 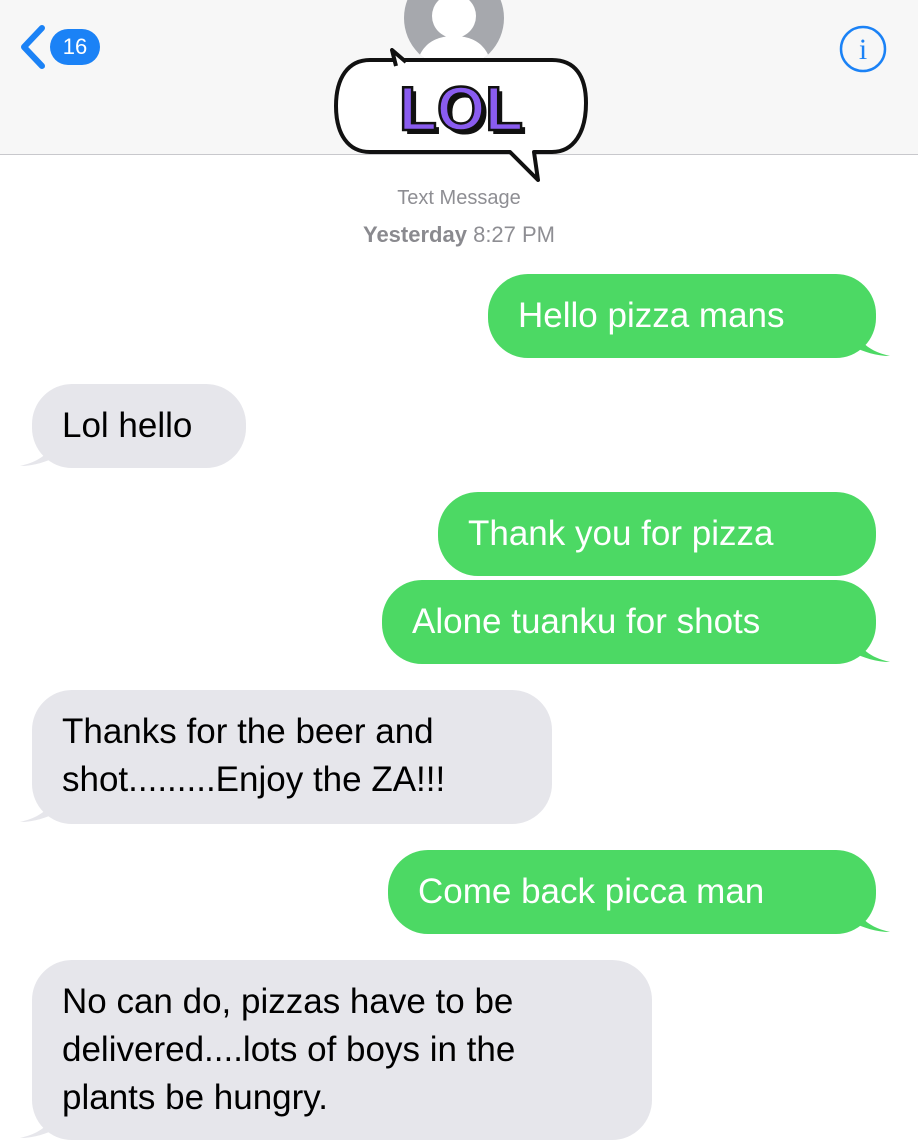 What do you see at coordinates (414, 234) in the screenshot?
I see `timestamp-day: Yesterday` at bounding box center [414, 234].